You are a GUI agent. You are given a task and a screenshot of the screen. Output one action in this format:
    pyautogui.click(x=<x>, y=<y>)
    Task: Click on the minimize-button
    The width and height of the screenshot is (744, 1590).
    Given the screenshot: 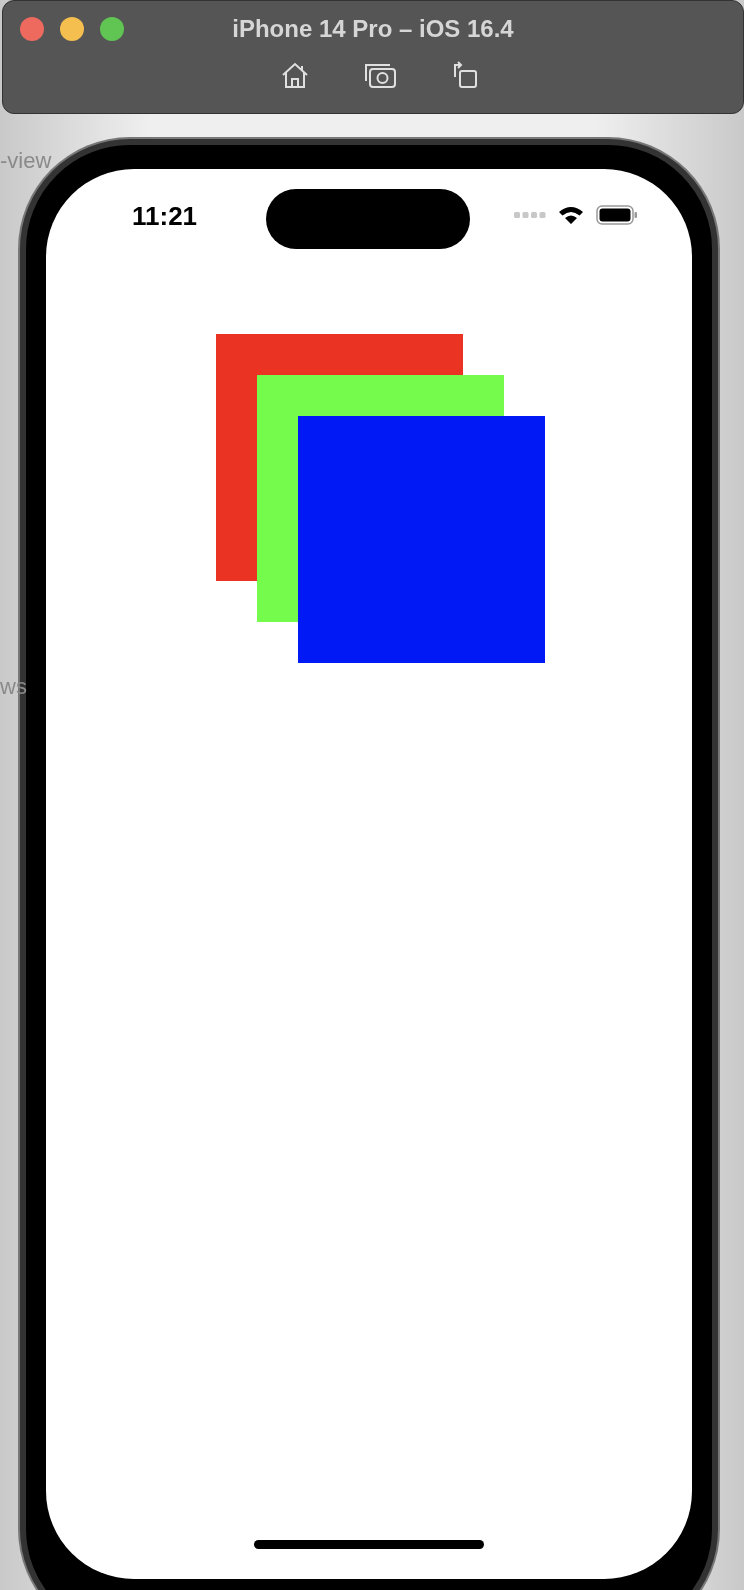 What is the action you would take?
    pyautogui.click(x=72, y=29)
    